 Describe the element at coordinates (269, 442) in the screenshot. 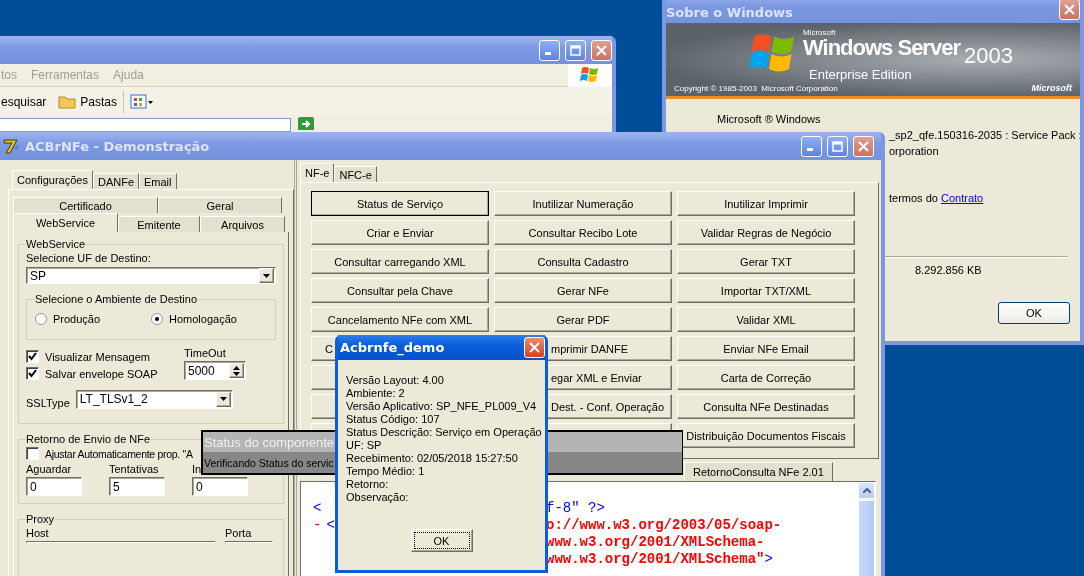

I see `status-title: Status do componente` at that location.